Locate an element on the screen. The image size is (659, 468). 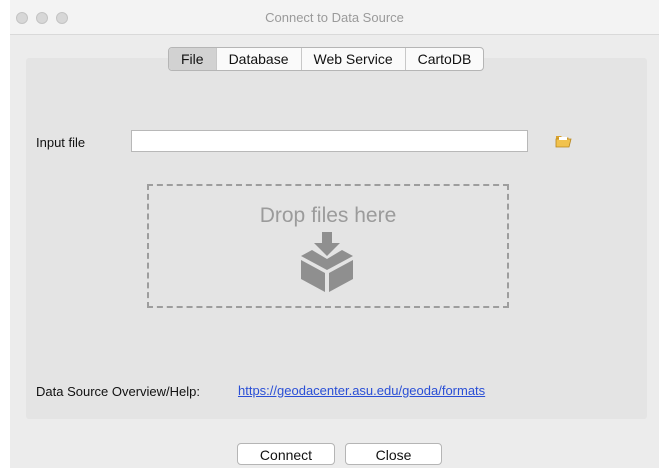
tab-file: File is located at coordinates (192, 59).